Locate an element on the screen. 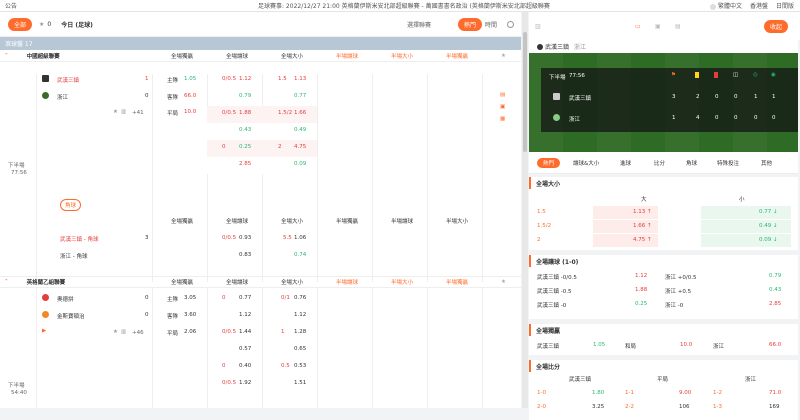 This screenshot has height=420, width=800. odds-value: 0.76 is located at coordinates (300, 298).